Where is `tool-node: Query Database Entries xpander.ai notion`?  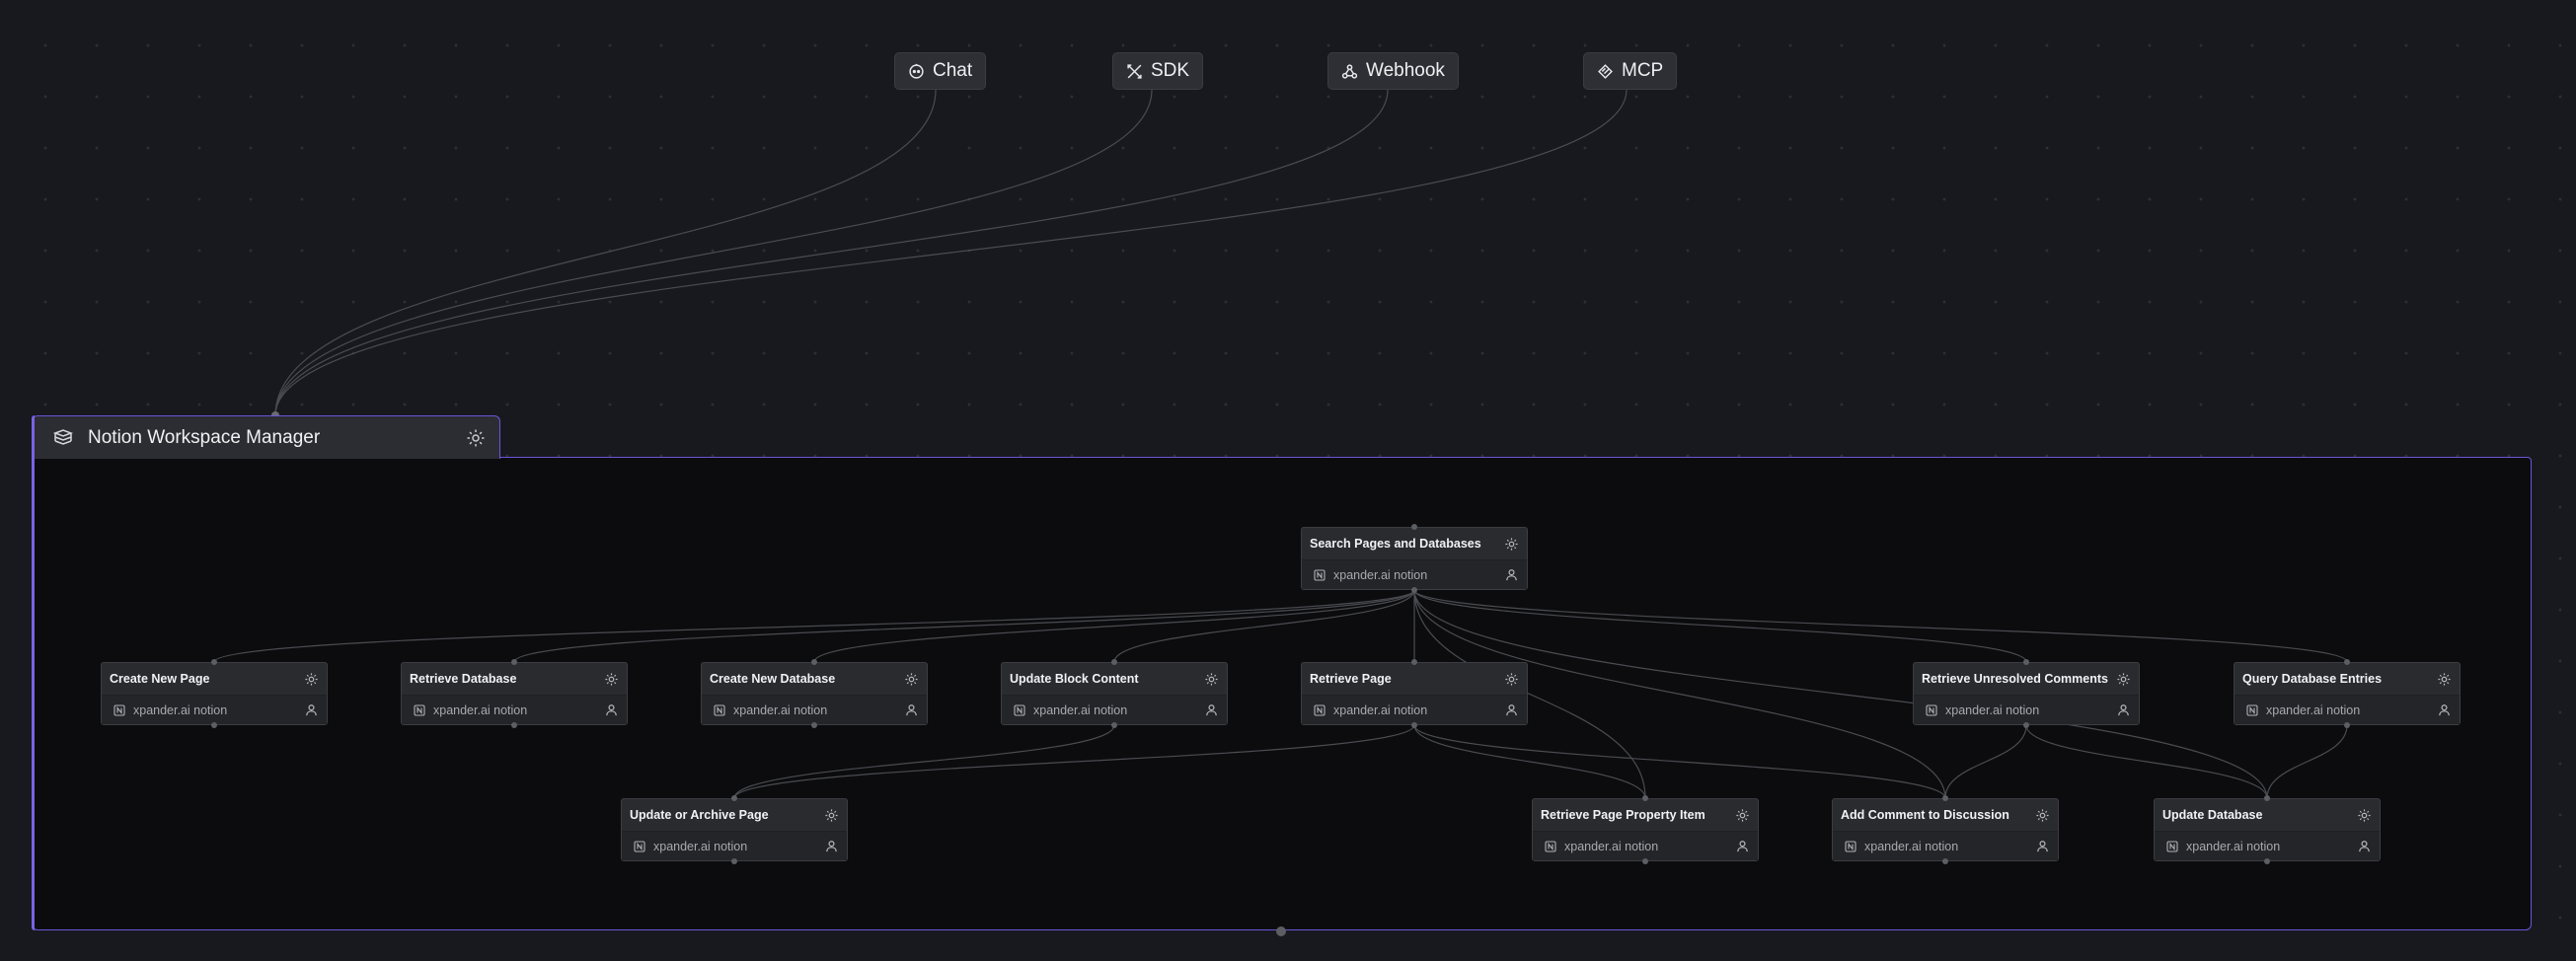
tool-node: Query Database Entries xpander.ai notion is located at coordinates (2347, 694).